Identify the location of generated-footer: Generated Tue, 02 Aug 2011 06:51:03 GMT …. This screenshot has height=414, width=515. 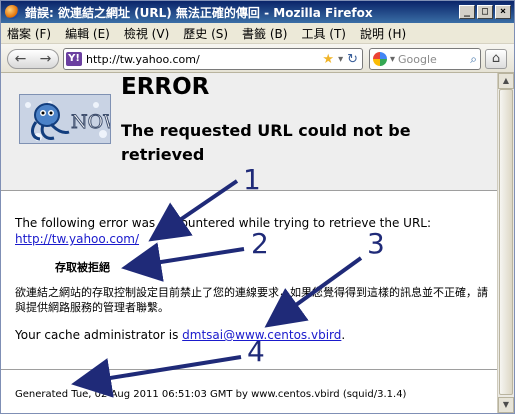
(211, 394).